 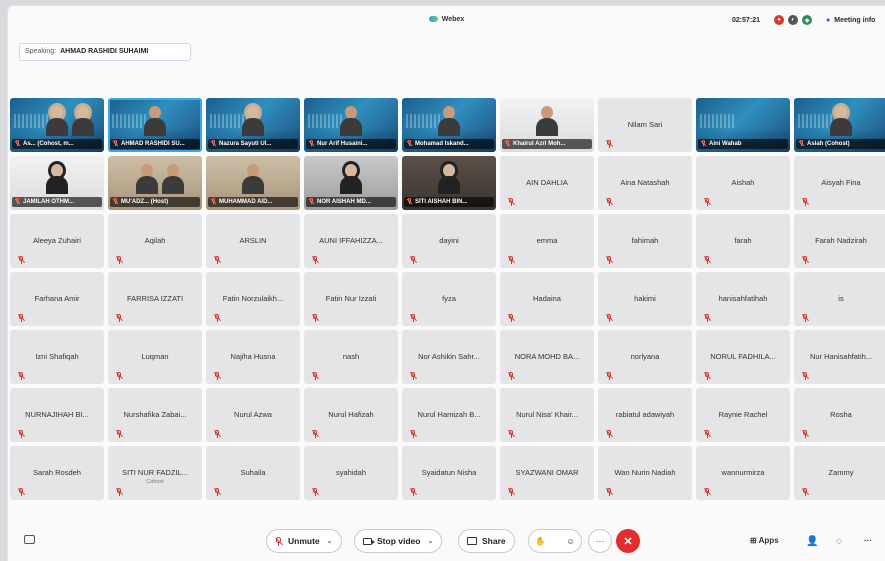 What do you see at coordinates (839, 183) in the screenshot?
I see `participant-tile: Aisyah Fina` at bounding box center [839, 183].